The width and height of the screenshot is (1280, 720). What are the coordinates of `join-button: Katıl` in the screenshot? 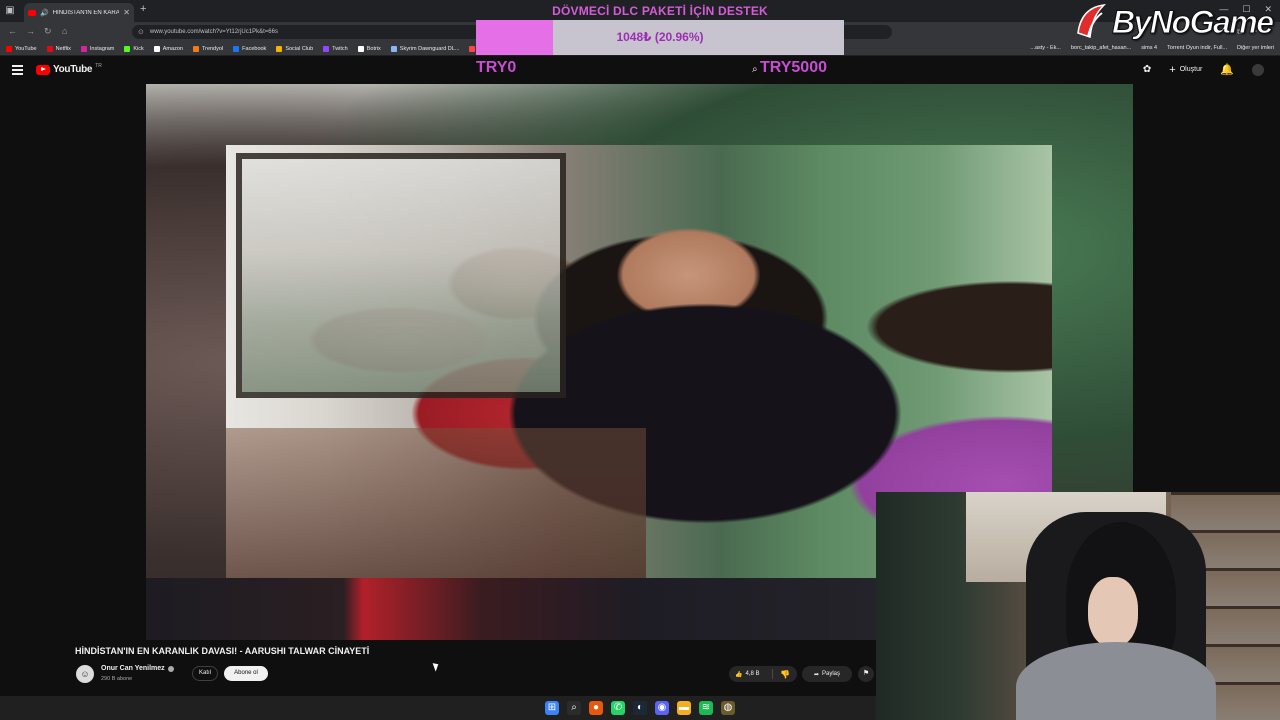 It's located at (205, 673).